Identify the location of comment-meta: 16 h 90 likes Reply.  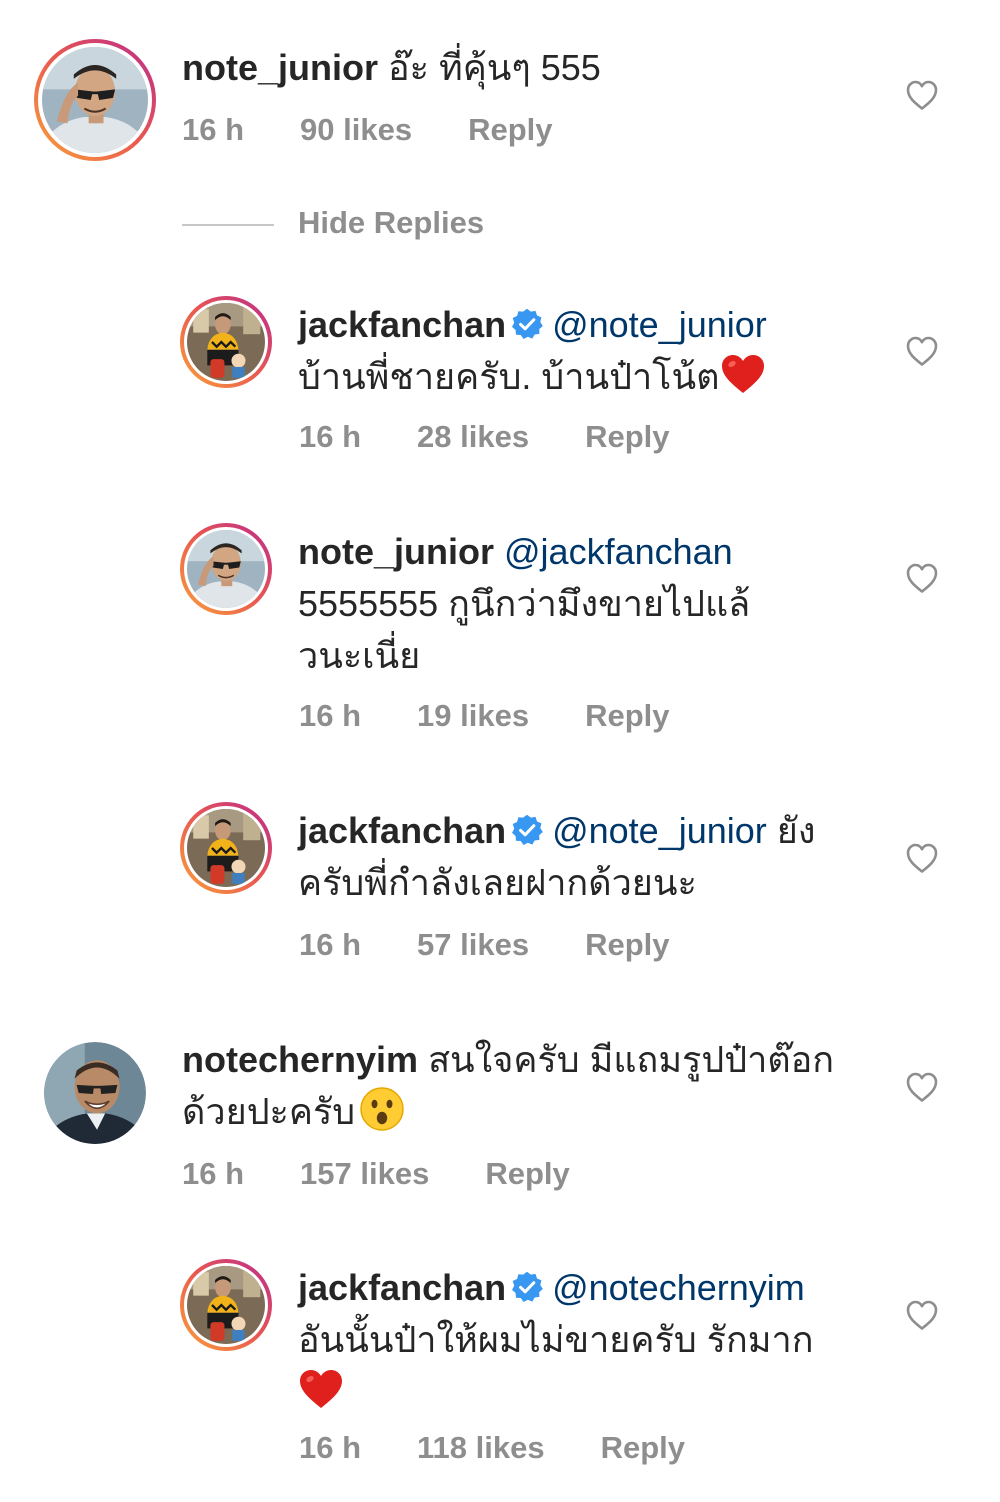
(367, 130).